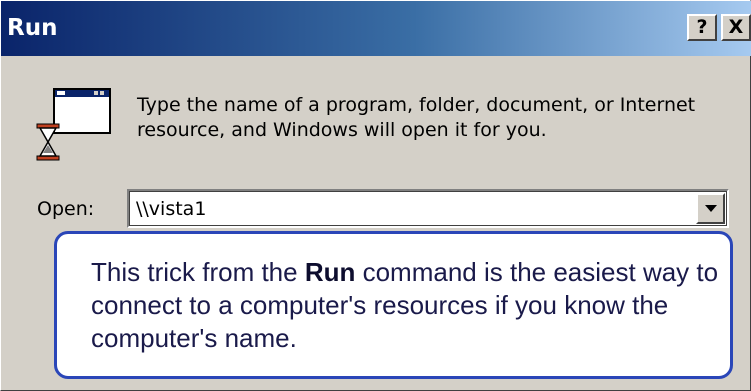 This screenshot has height=391, width=751. I want to click on dropdown-button, so click(710, 208).